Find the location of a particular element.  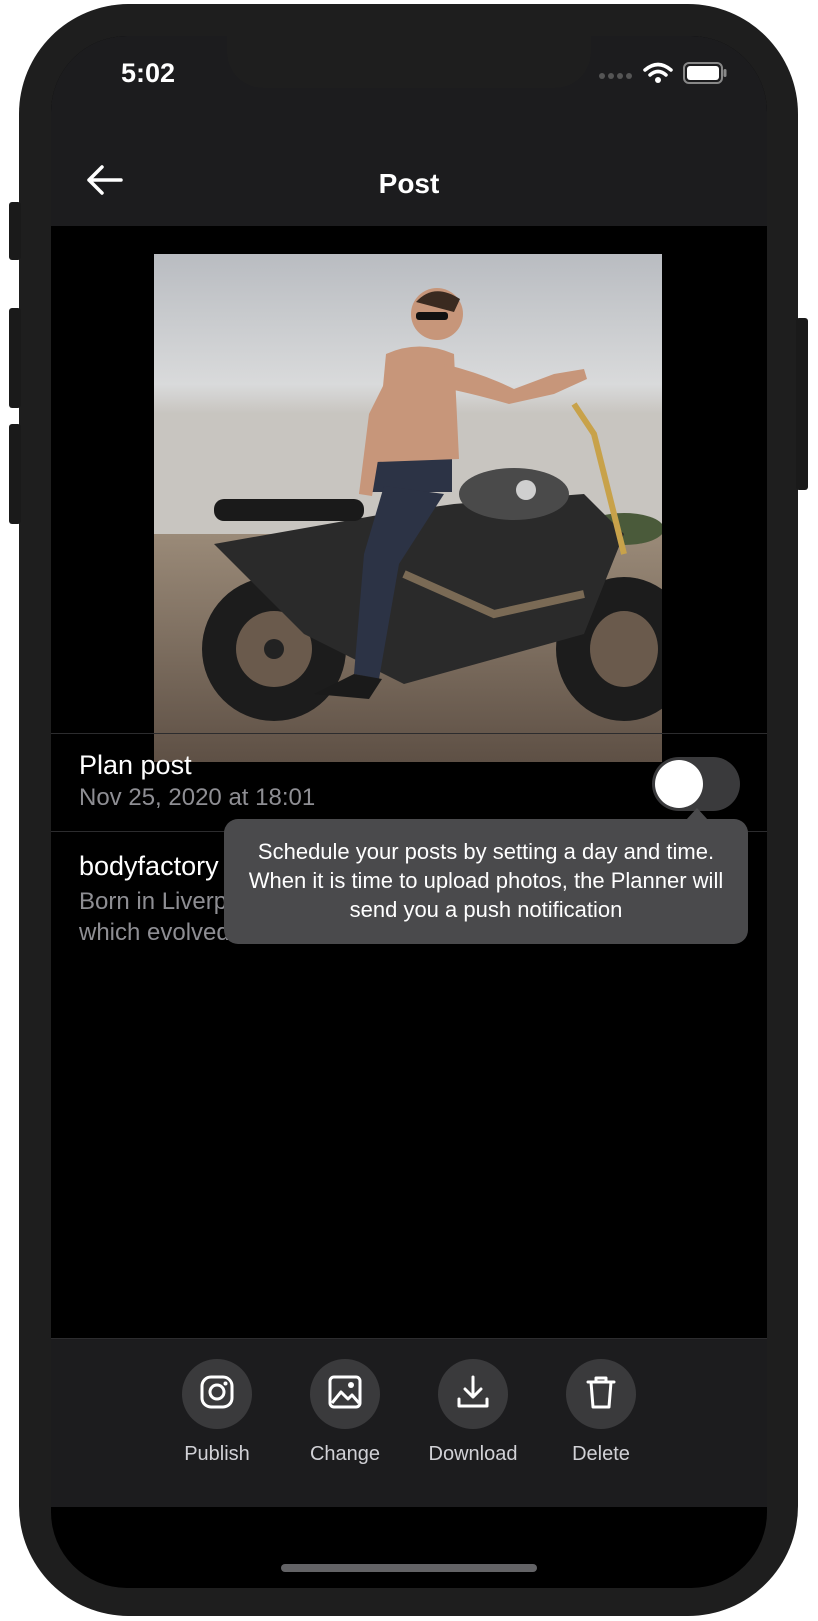

signal-icon is located at coordinates (616, 76).